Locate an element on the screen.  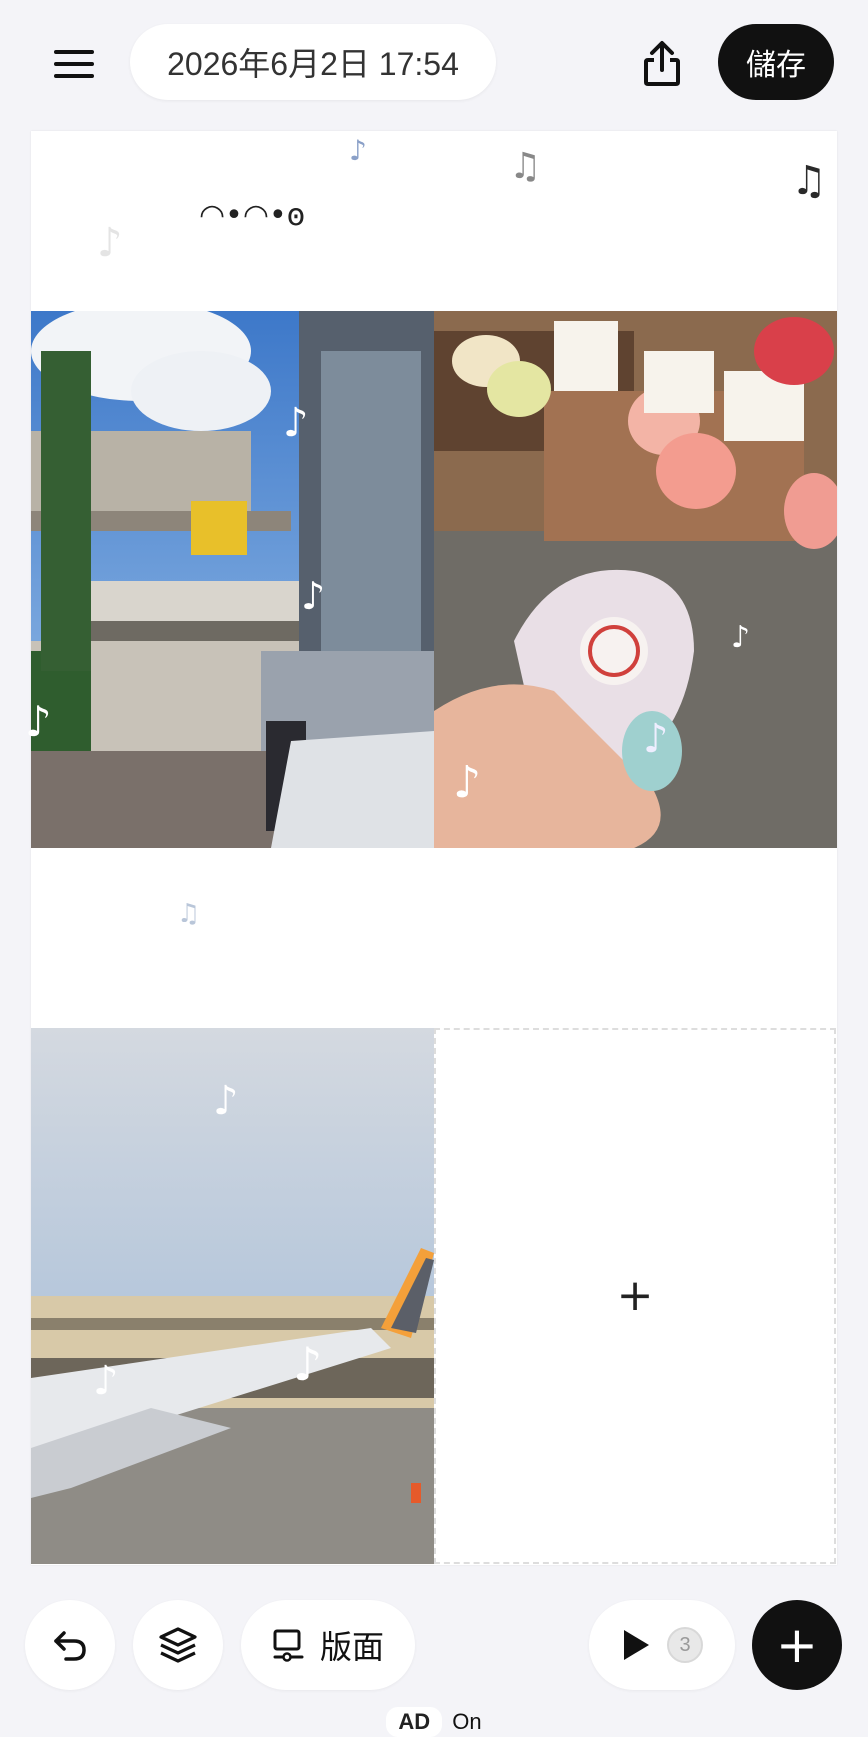
save-button: 儲存 is located at coordinates (776, 62).